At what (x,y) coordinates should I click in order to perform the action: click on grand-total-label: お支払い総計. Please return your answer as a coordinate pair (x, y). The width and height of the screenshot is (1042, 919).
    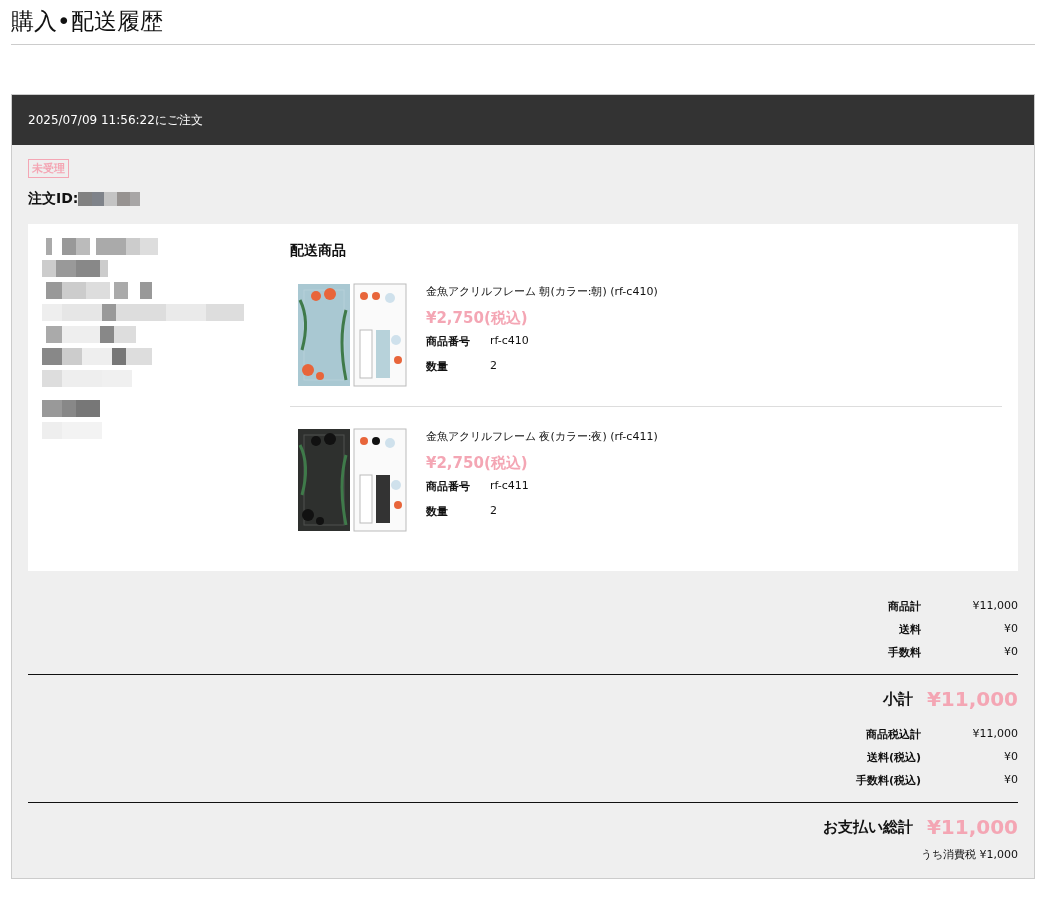
    Looking at the image, I should click on (867, 827).